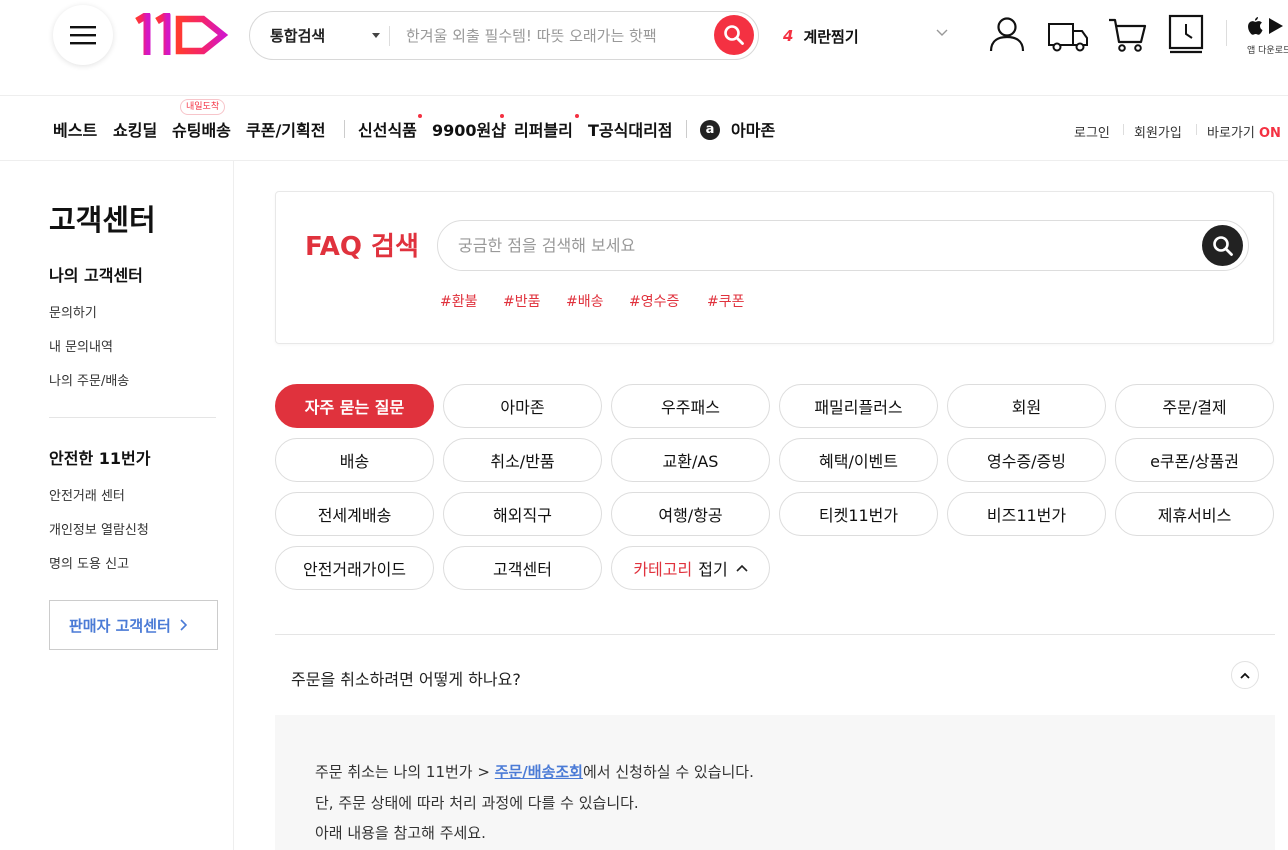  I want to click on collapse-action-label: 접기, so click(713, 569).